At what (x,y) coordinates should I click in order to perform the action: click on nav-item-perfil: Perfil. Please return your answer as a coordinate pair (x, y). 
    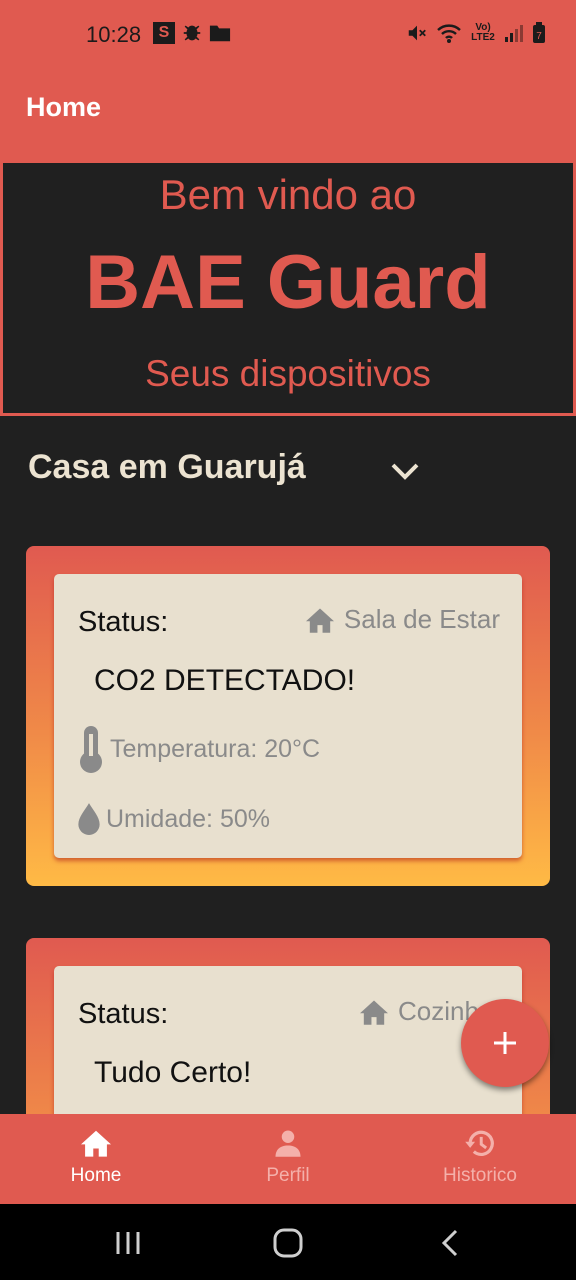
    Looking at the image, I should click on (288, 1157).